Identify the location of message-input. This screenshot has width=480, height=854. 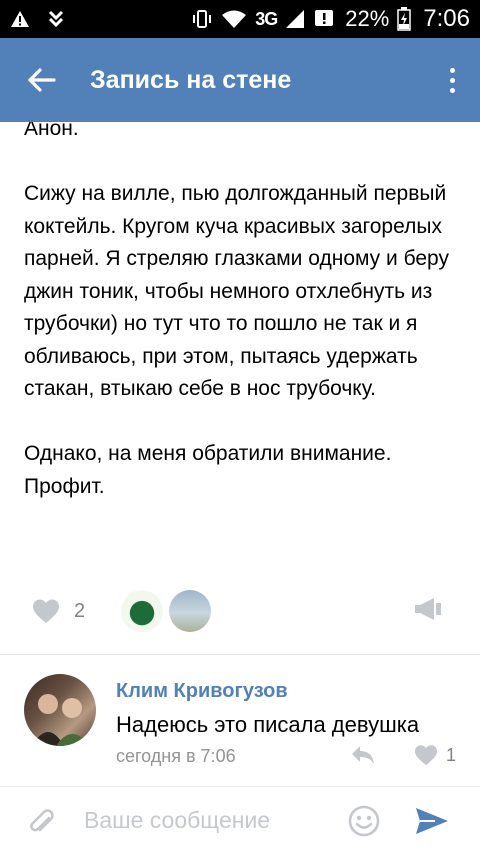
(209, 820).